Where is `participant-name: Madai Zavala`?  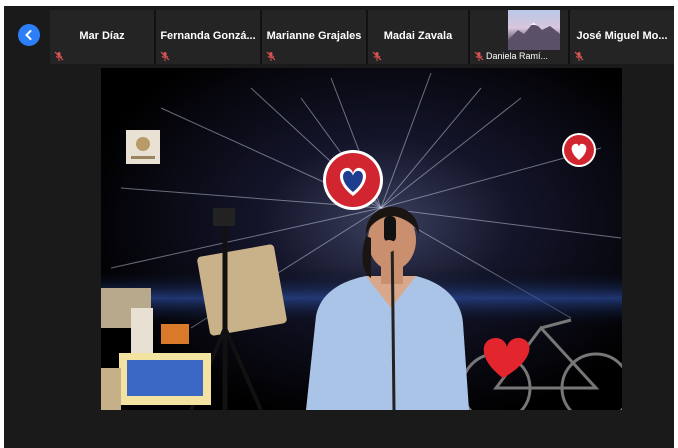
participant-name: Madai Zavala is located at coordinates (418, 36).